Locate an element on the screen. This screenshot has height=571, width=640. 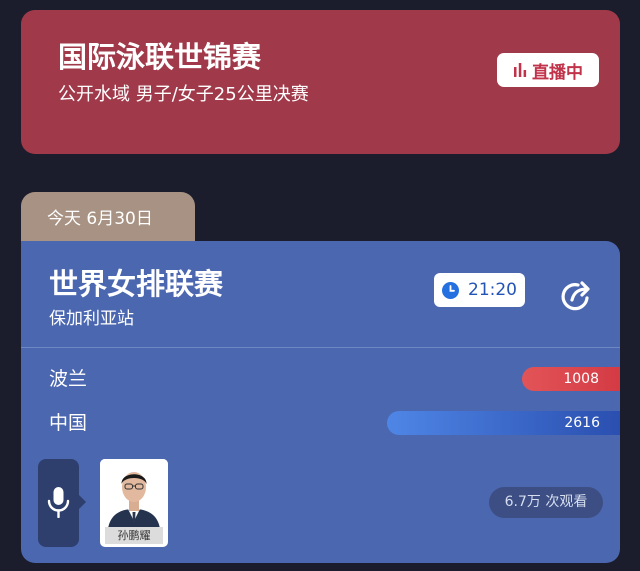
vote-bar-poland: 1008 is located at coordinates (571, 379).